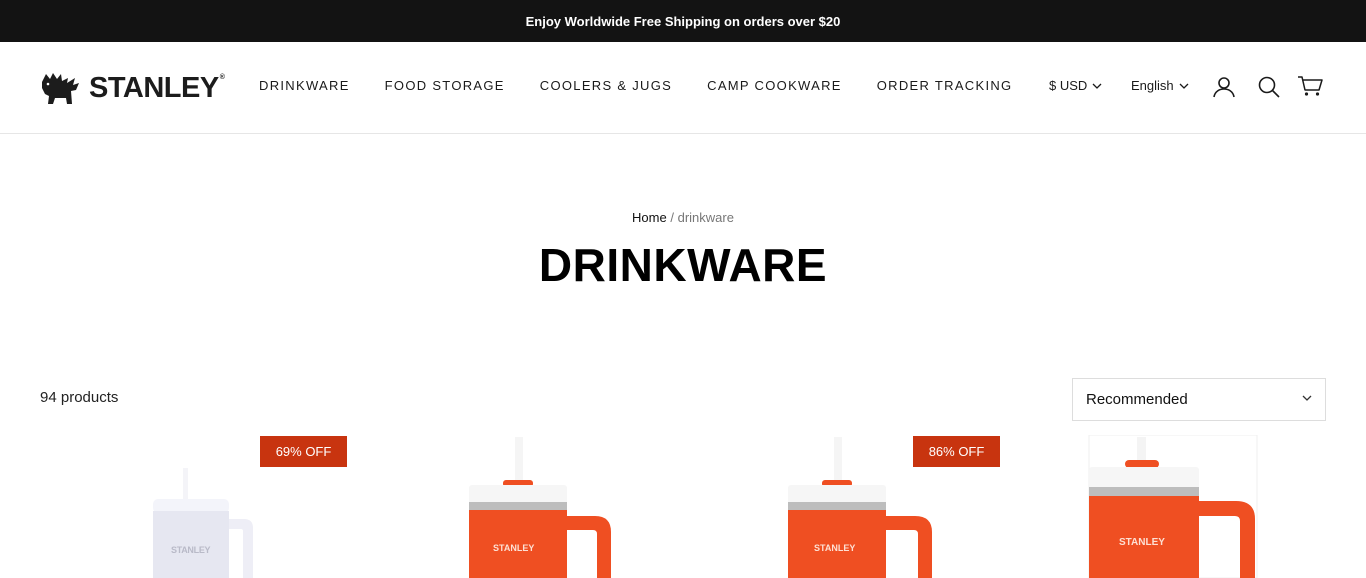  I want to click on sort-select: Recommended, so click(1199, 399).